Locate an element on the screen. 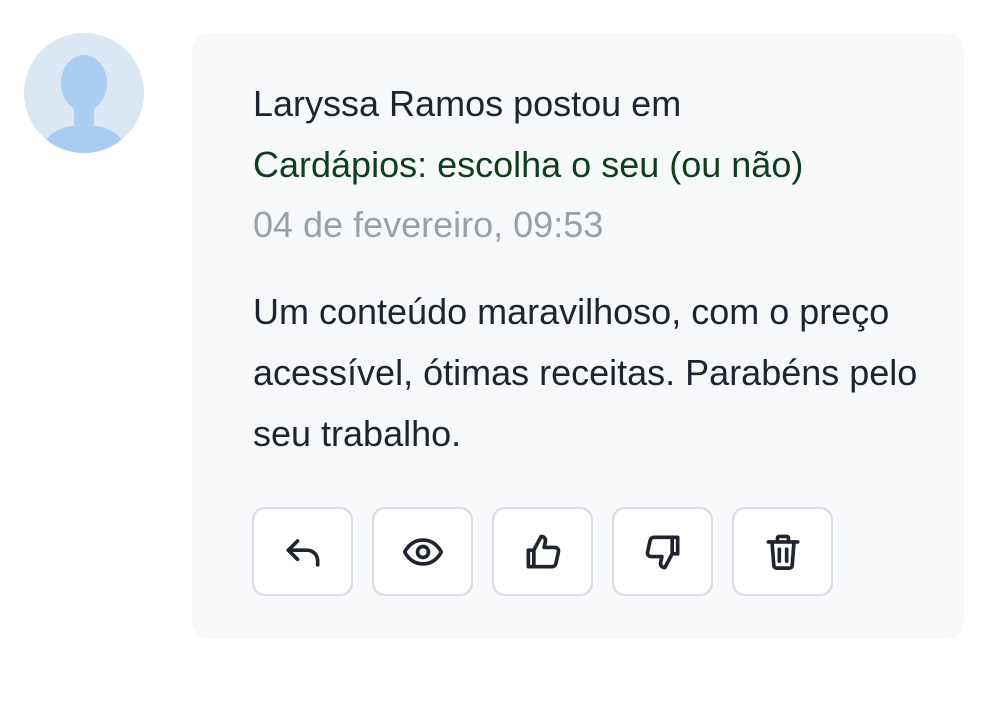 The width and height of the screenshot is (998, 709). user-silhouette-icon is located at coordinates (84, 104).